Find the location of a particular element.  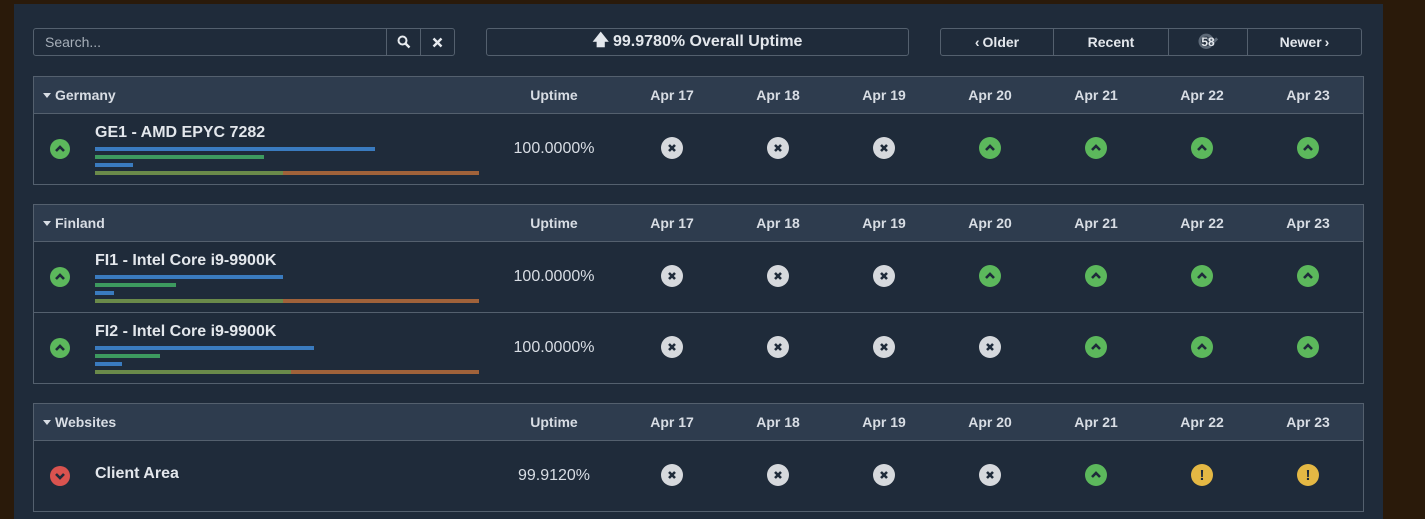

disk-bar is located at coordinates (287, 173).